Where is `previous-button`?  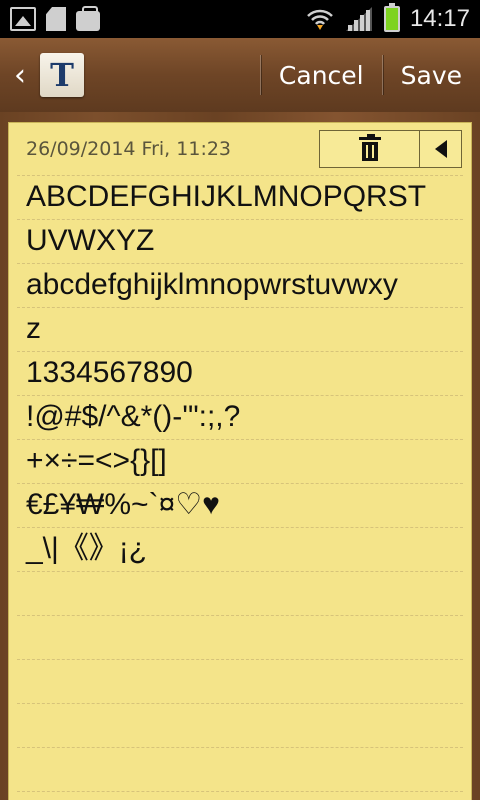
previous-button is located at coordinates (440, 149).